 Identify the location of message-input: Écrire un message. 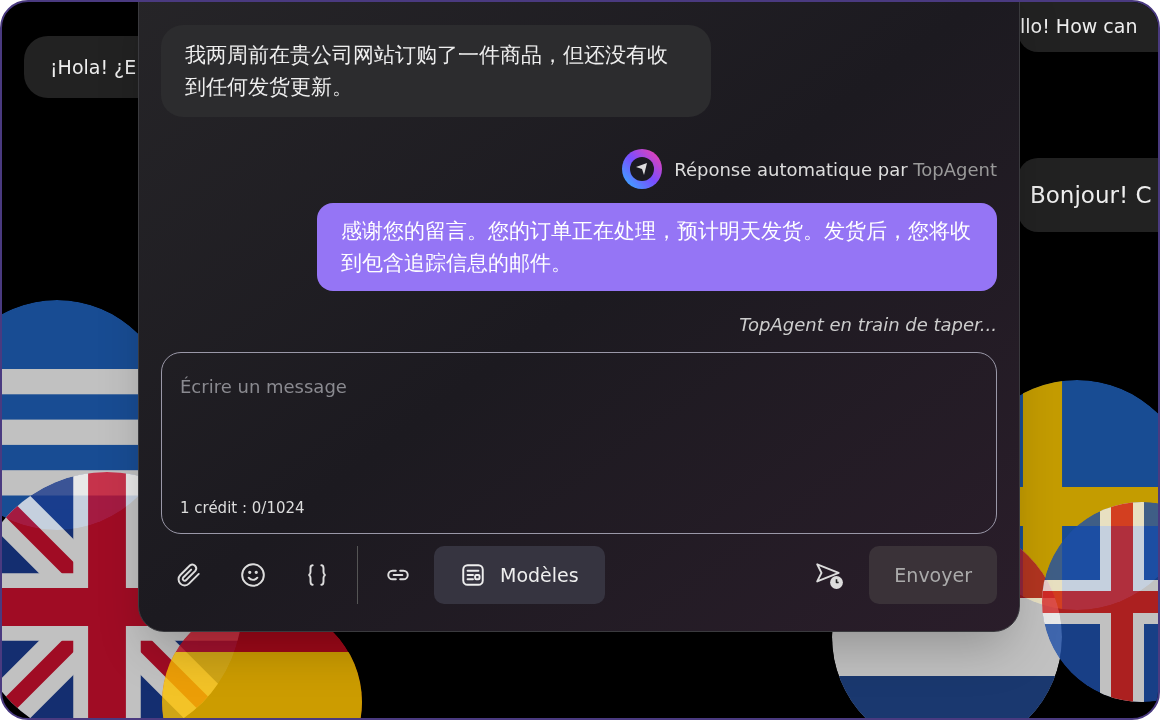
(579, 403).